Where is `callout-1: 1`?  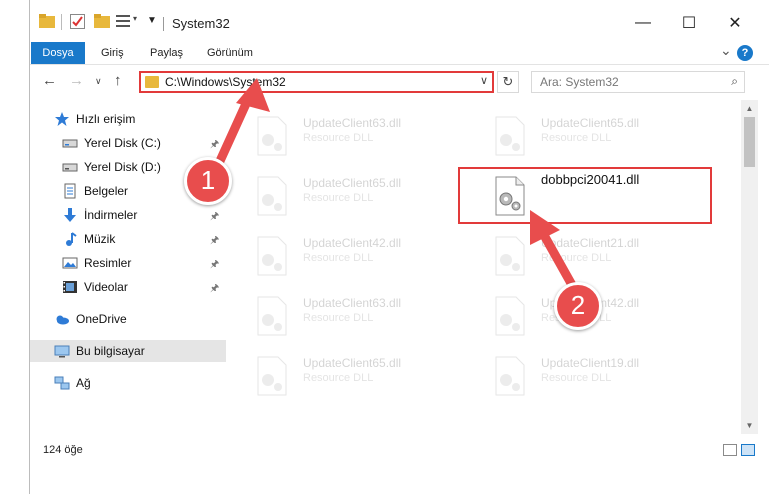
callout-1: 1 is located at coordinates (208, 181).